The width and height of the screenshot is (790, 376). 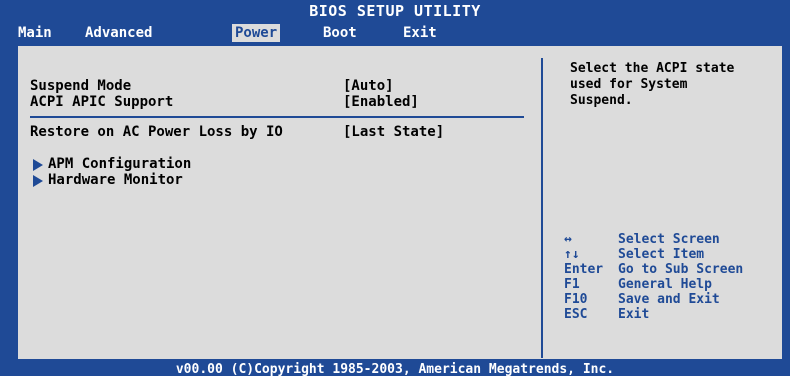 What do you see at coordinates (277, 117) in the screenshot?
I see `section-divider` at bounding box center [277, 117].